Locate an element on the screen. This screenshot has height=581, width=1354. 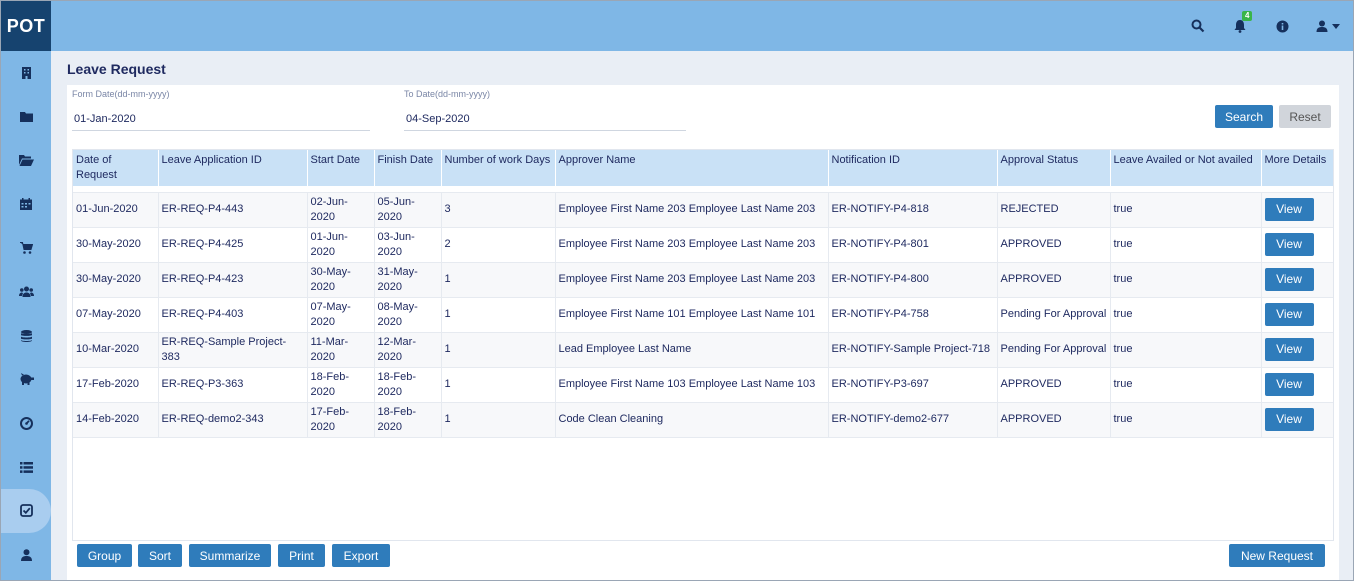
leave-application-id-cell: ER-REQ-P4-443 is located at coordinates (233, 210).